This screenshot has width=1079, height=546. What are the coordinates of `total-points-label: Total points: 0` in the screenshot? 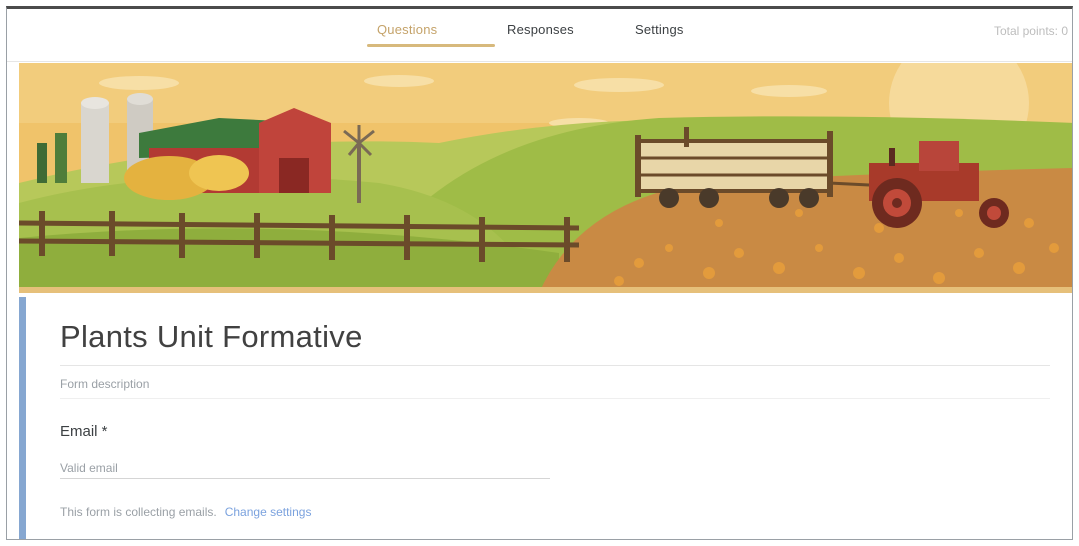 It's located at (1030, 31).